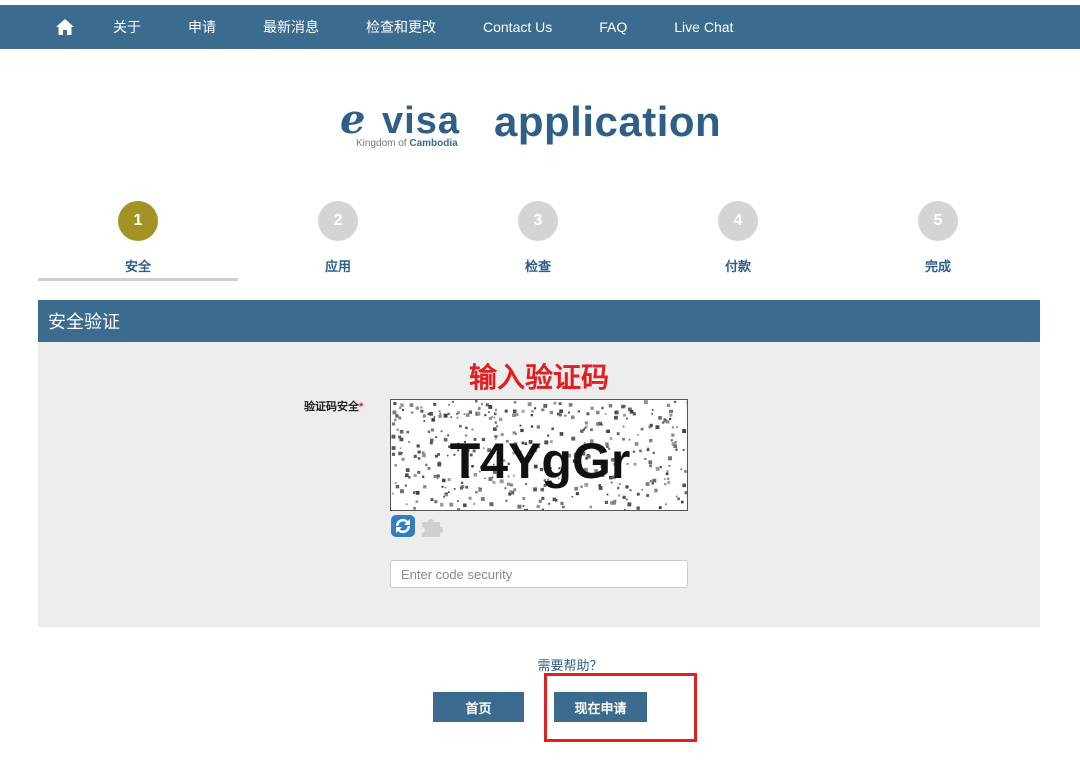 Image resolution: width=1080 pixels, height=760 pixels. Describe the element at coordinates (703, 27) in the screenshot. I see `nav-live-chat: Live Chat` at that location.